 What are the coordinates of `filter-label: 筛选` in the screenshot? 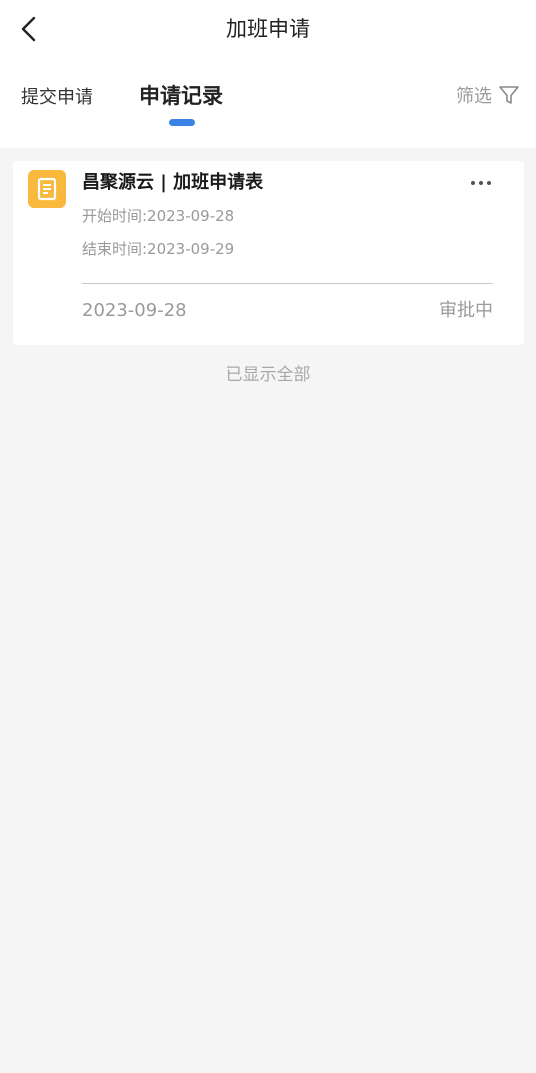 It's located at (474, 96).